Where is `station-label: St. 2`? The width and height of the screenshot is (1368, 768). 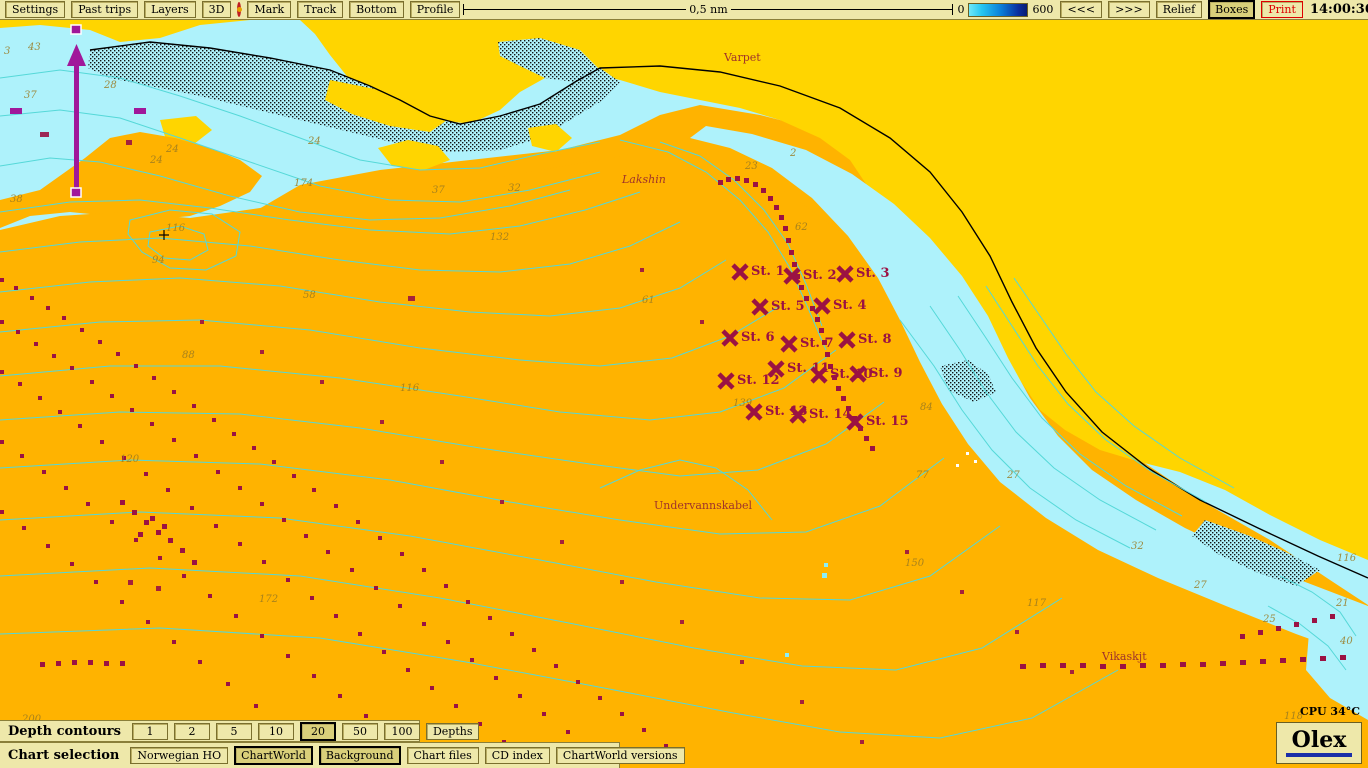
station-label: St. 2 is located at coordinates (820, 275).